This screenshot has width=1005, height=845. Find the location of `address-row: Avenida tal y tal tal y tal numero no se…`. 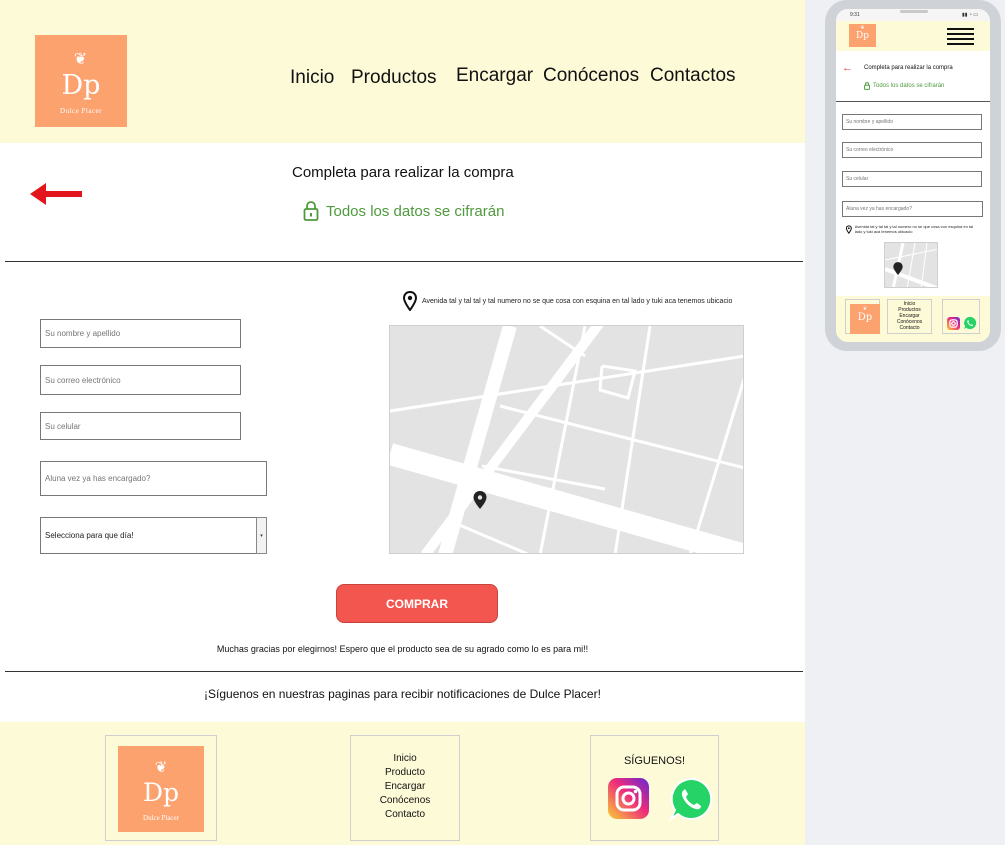

address-row: Avenida tal y tal tal y tal numero no se… is located at coordinates (567, 301).